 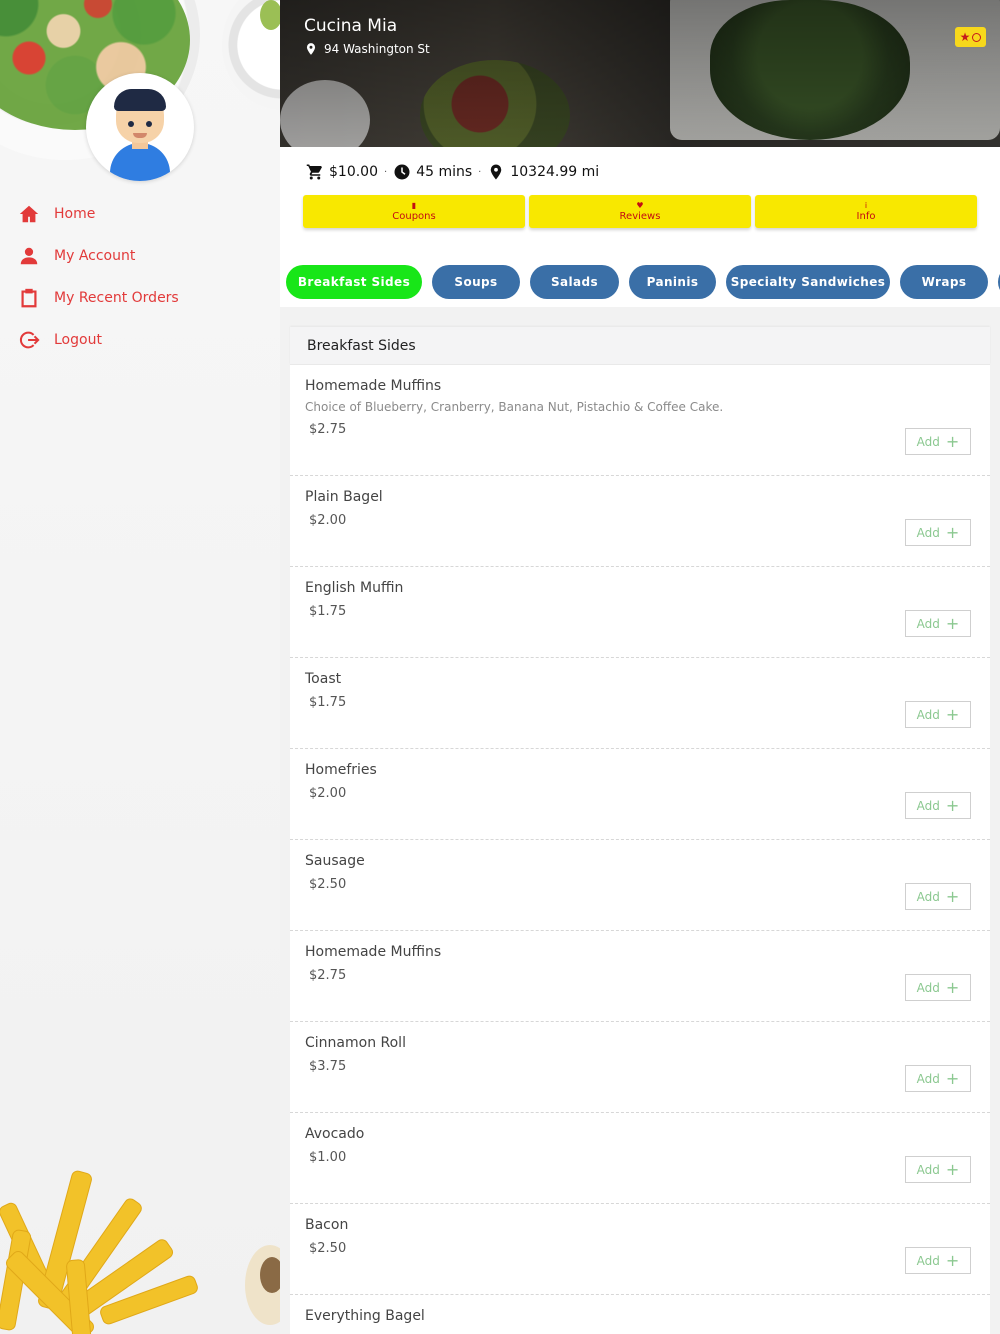 I want to click on rating-badge: ★, so click(x=970, y=37).